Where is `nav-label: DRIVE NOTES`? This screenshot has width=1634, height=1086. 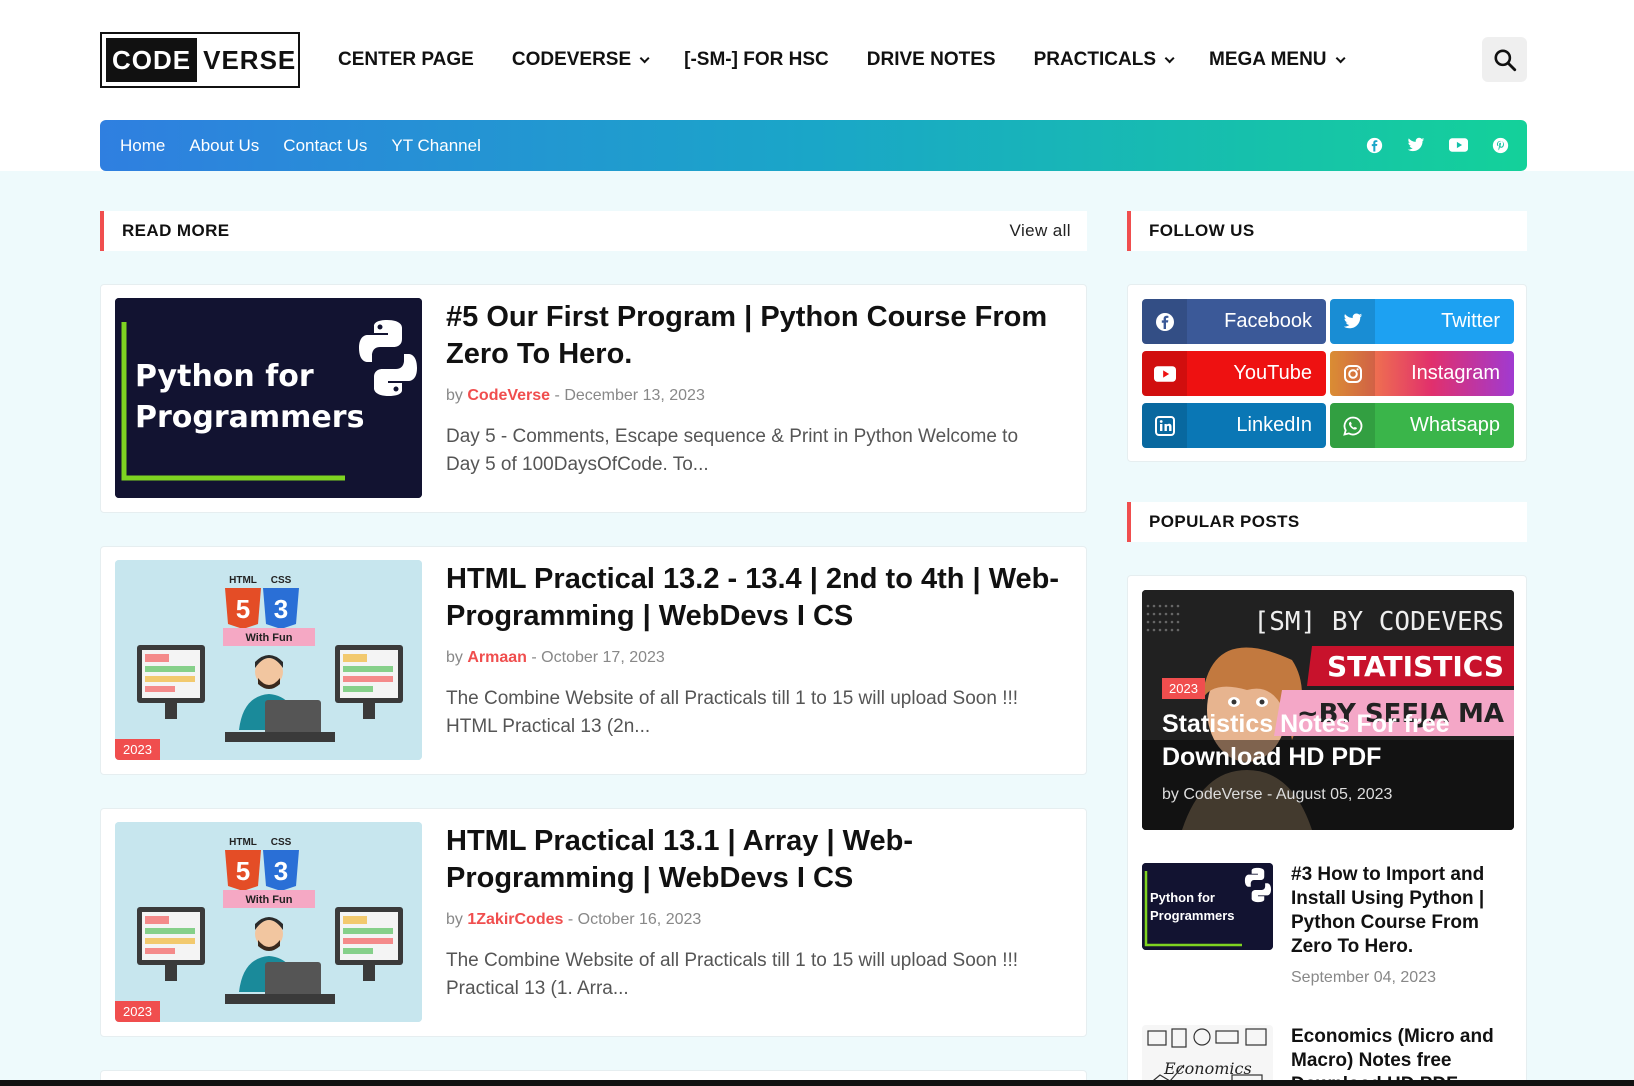
nav-label: DRIVE NOTES is located at coordinates (931, 59).